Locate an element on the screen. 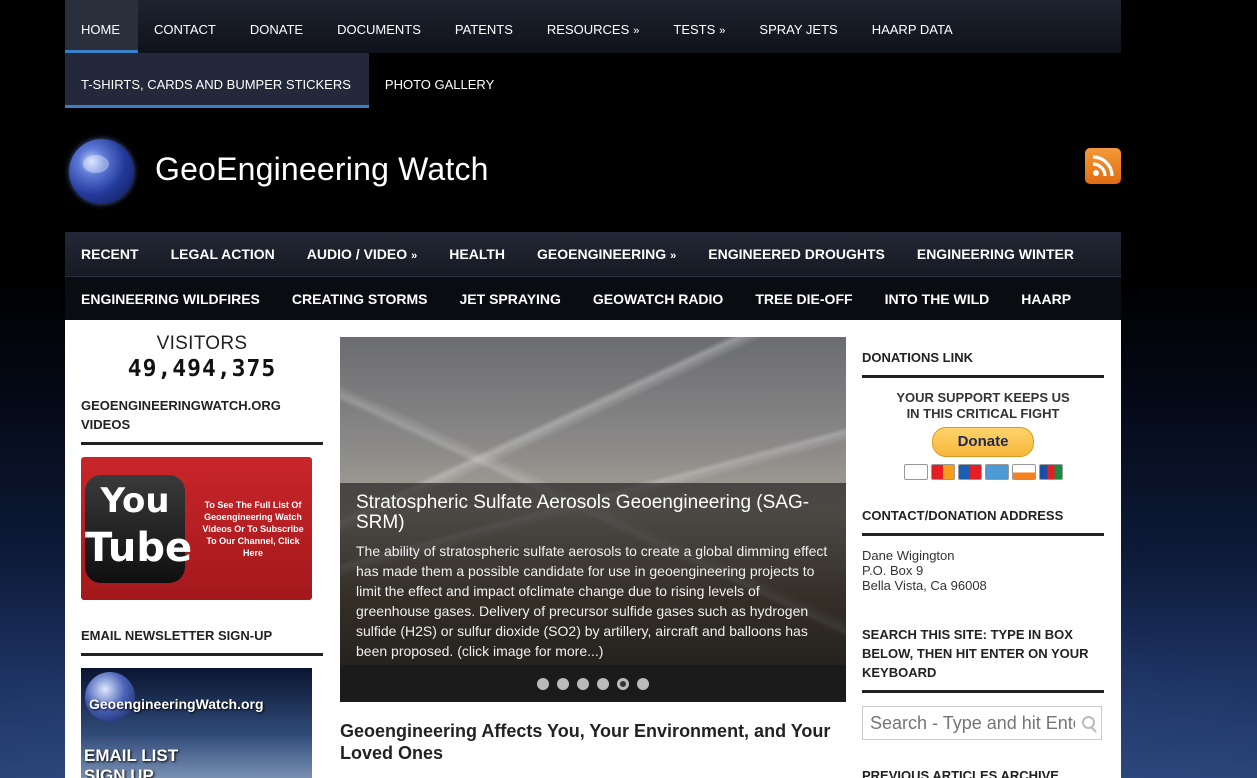 This screenshot has width=1257, height=778. rss-glyph is located at coordinates (1103, 166).